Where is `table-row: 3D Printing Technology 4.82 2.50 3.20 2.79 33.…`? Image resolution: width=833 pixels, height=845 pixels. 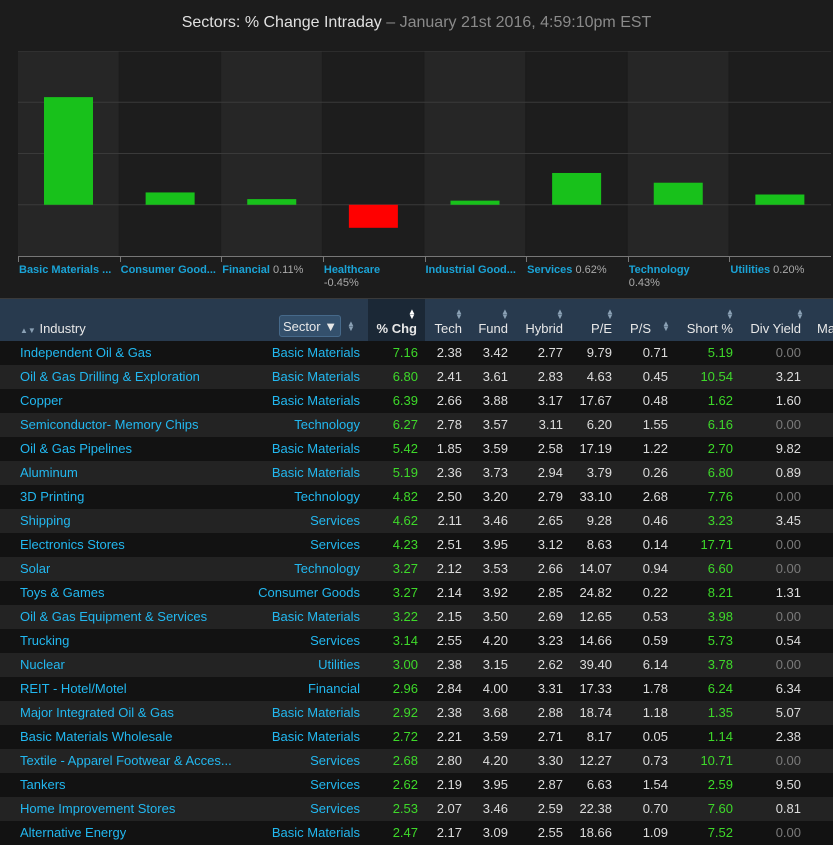 table-row: 3D Printing Technology 4.82 2.50 3.20 2.79 33.… is located at coordinates (416, 497).